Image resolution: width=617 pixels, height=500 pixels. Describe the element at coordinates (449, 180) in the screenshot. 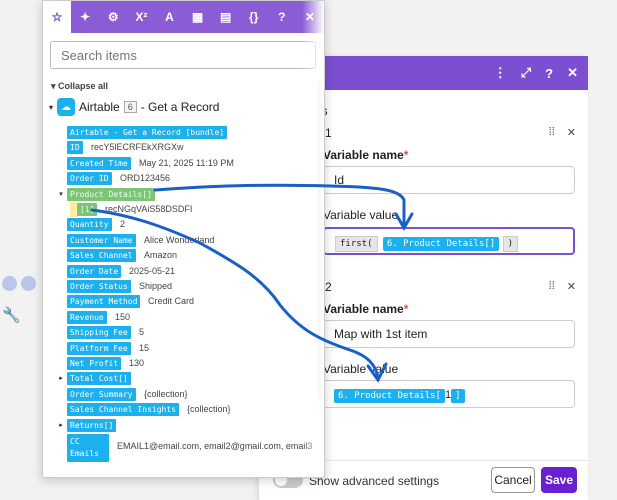

I see `item1-name-input: Id` at that location.